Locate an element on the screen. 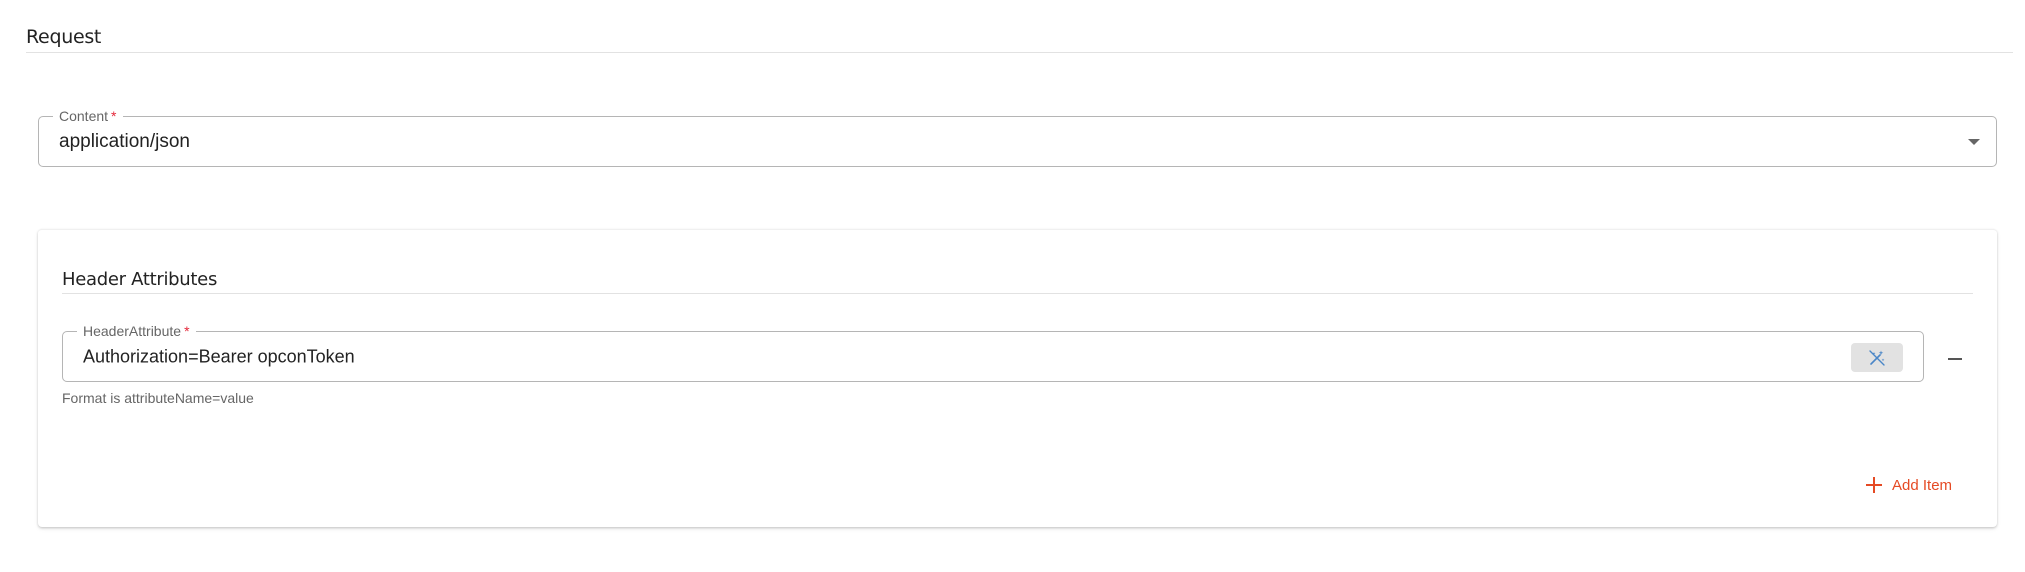  content-label-text: Content is located at coordinates (84, 116).